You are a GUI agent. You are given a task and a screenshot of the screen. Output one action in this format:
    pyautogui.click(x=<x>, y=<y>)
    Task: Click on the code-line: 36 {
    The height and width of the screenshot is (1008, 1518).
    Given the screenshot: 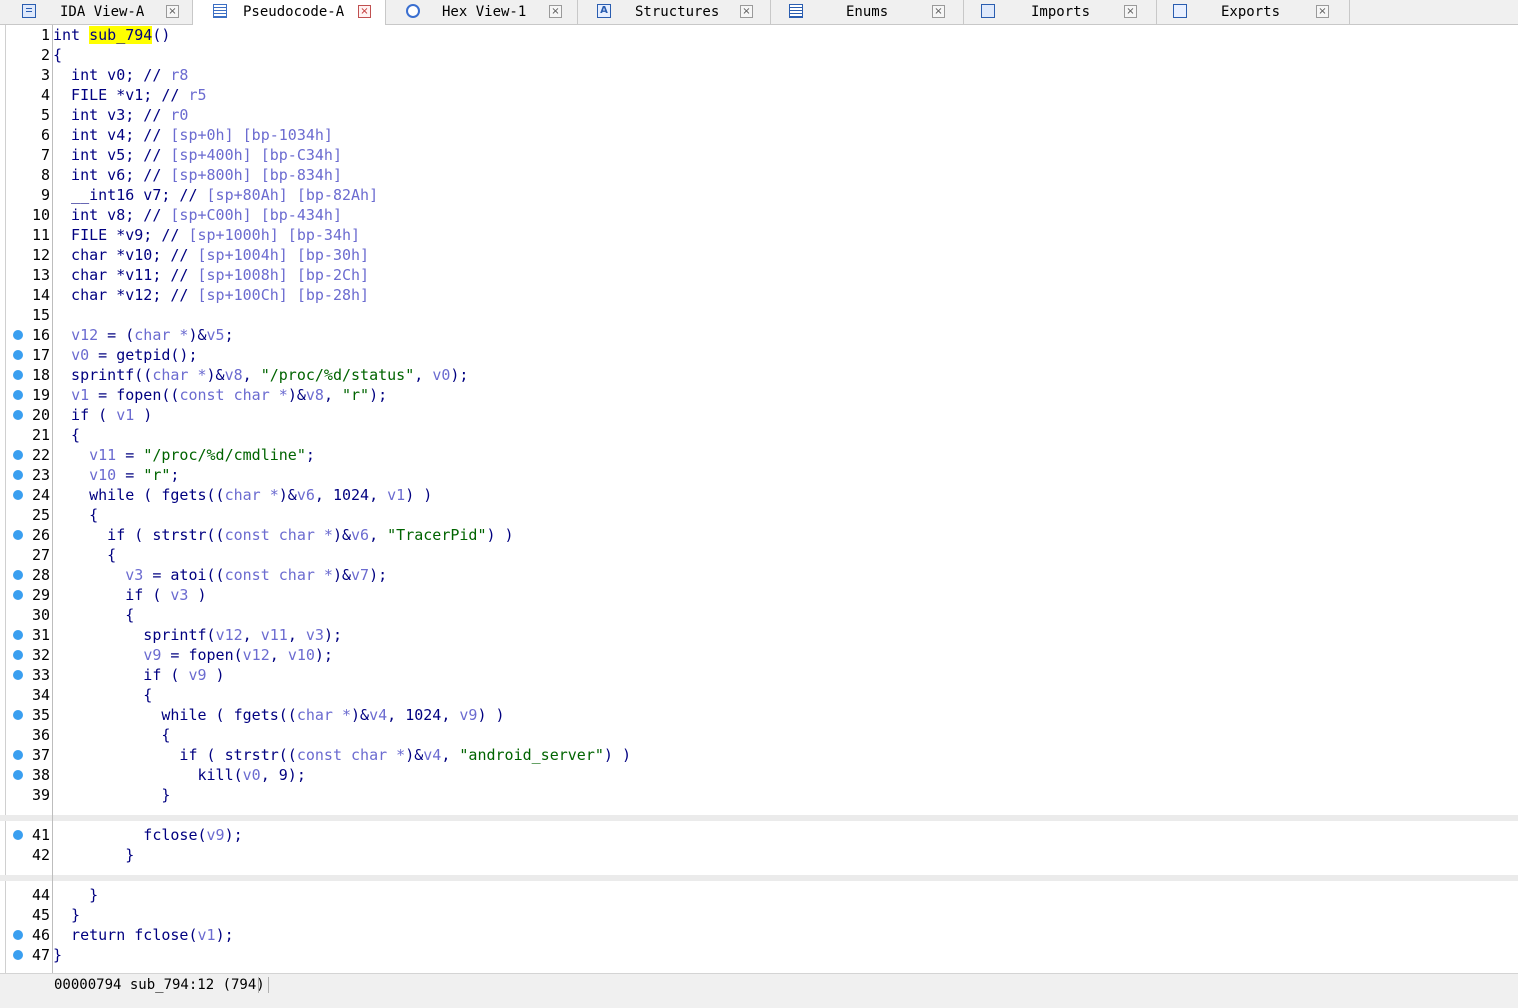 What is the action you would take?
    pyautogui.click(x=759, y=735)
    